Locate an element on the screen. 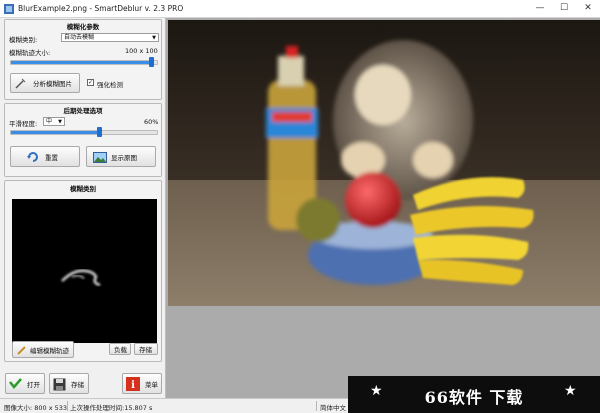 Image resolution: width=600 pixels, height=413 pixels. watermark-text: 66软件 下载 is located at coordinates (474, 397).